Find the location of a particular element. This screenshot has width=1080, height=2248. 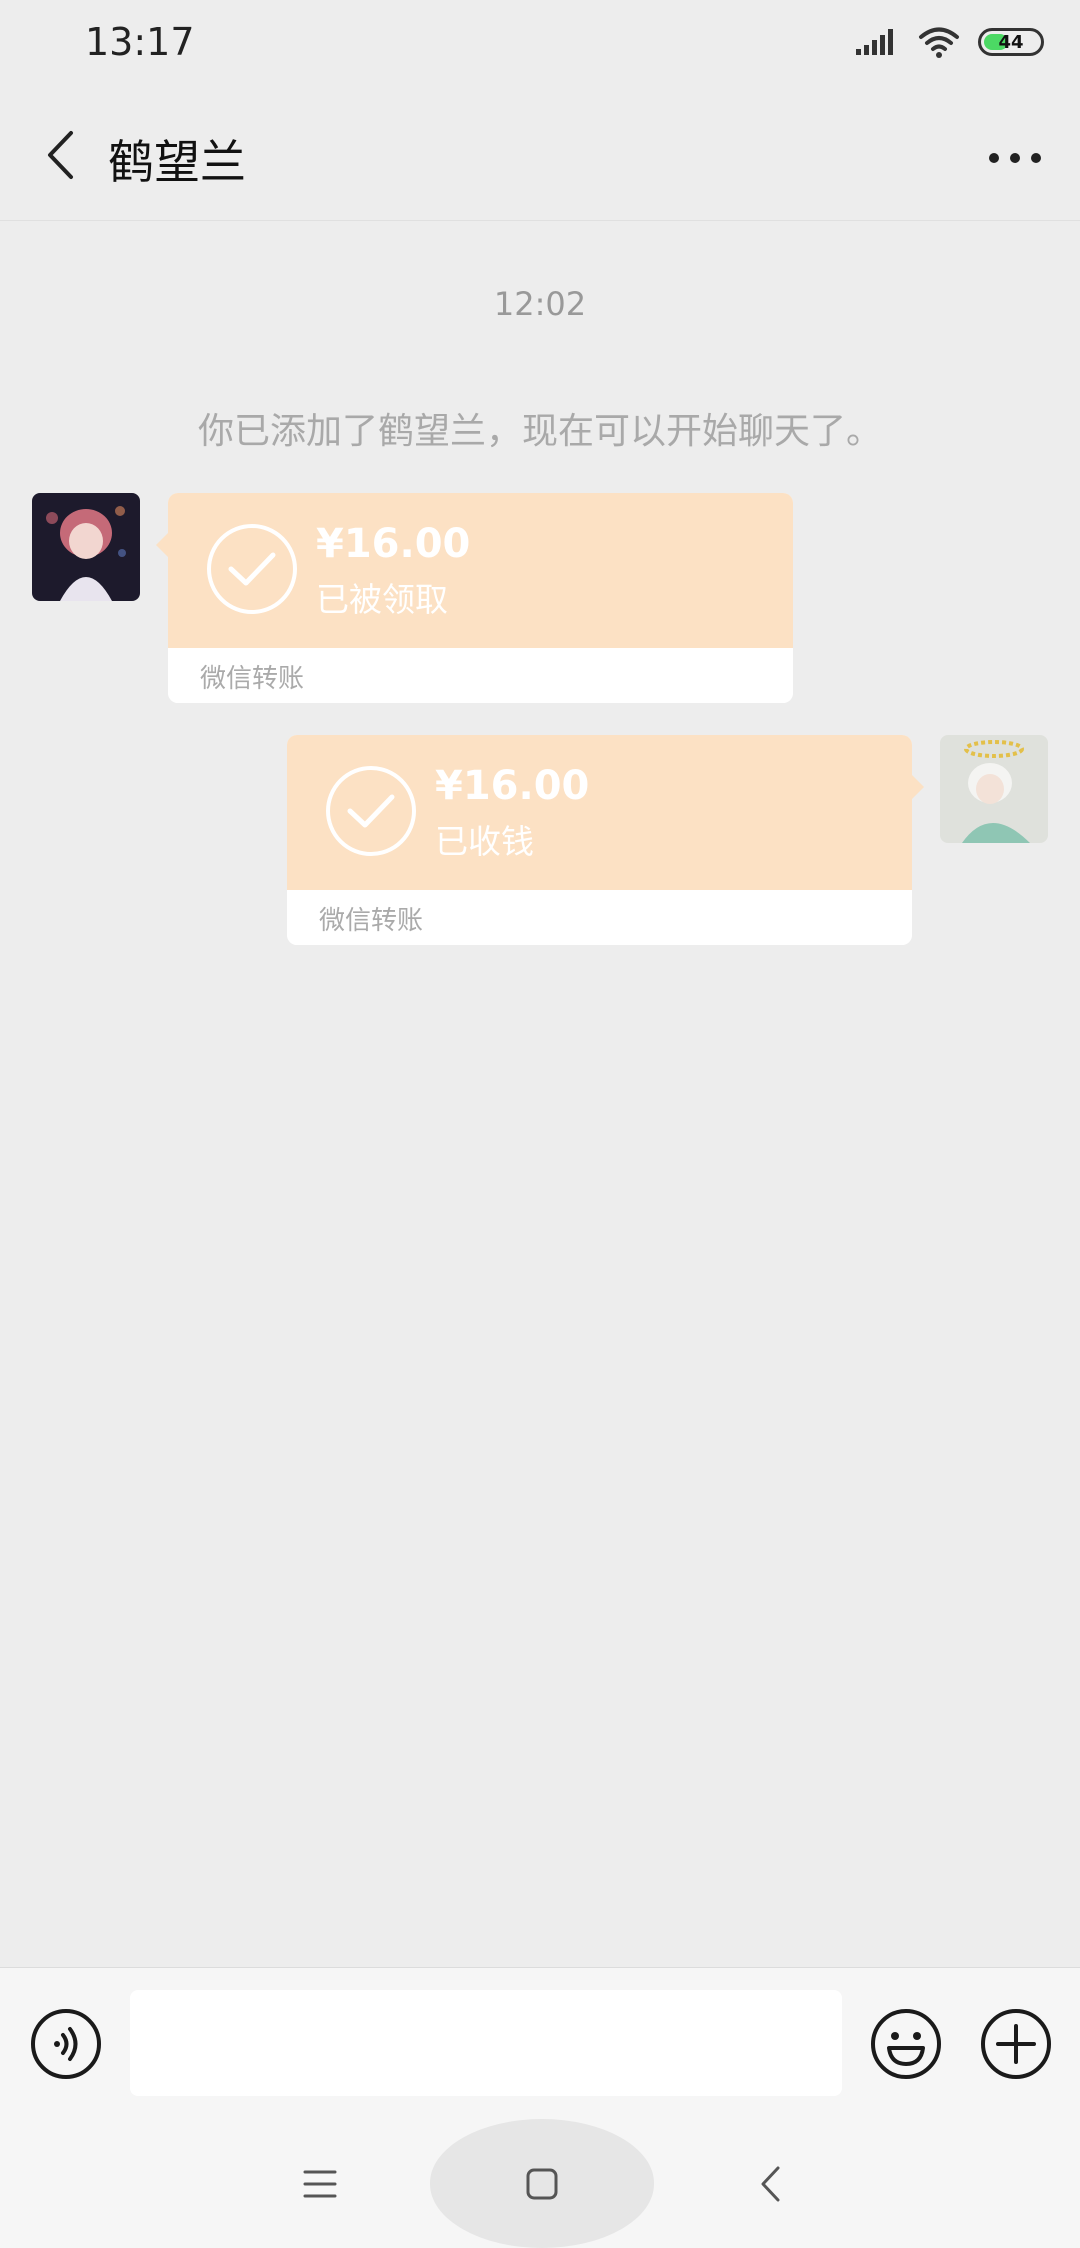

plus-icon is located at coordinates (1016, 2044).